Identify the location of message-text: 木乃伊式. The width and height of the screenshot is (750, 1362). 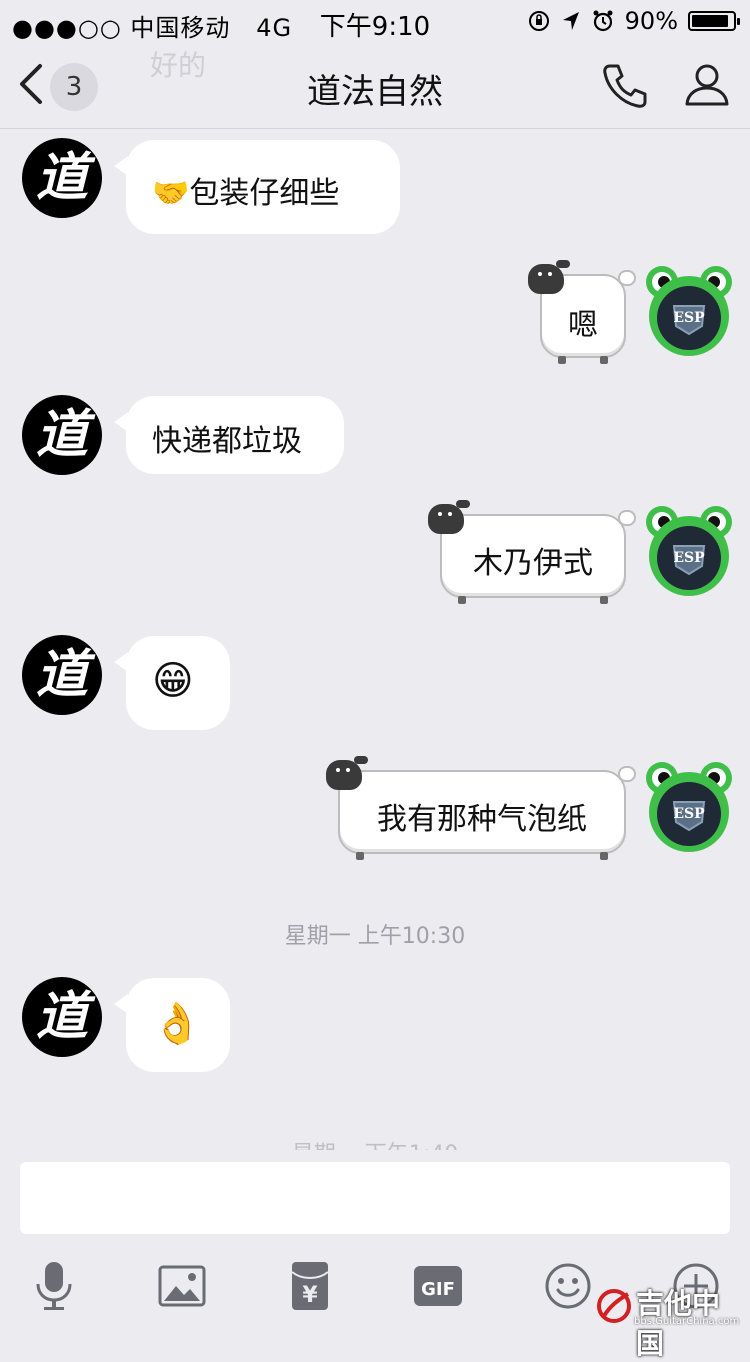
(533, 563).